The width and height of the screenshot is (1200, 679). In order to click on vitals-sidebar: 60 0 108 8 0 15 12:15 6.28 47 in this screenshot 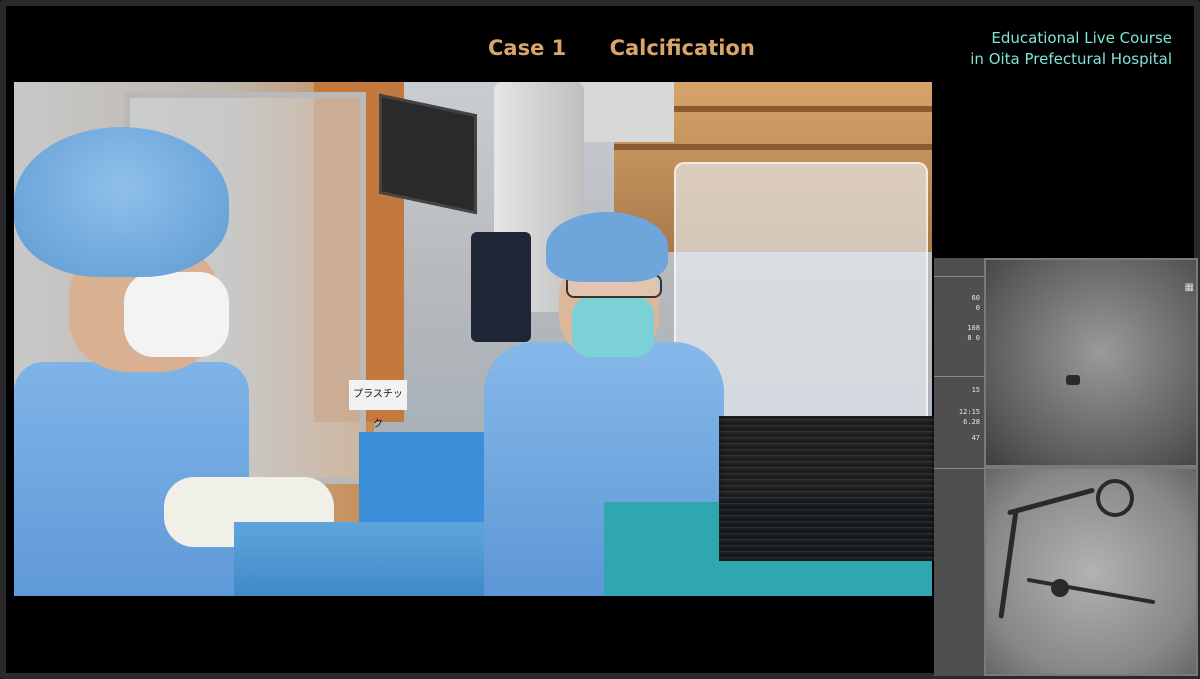, I will do `click(959, 467)`.